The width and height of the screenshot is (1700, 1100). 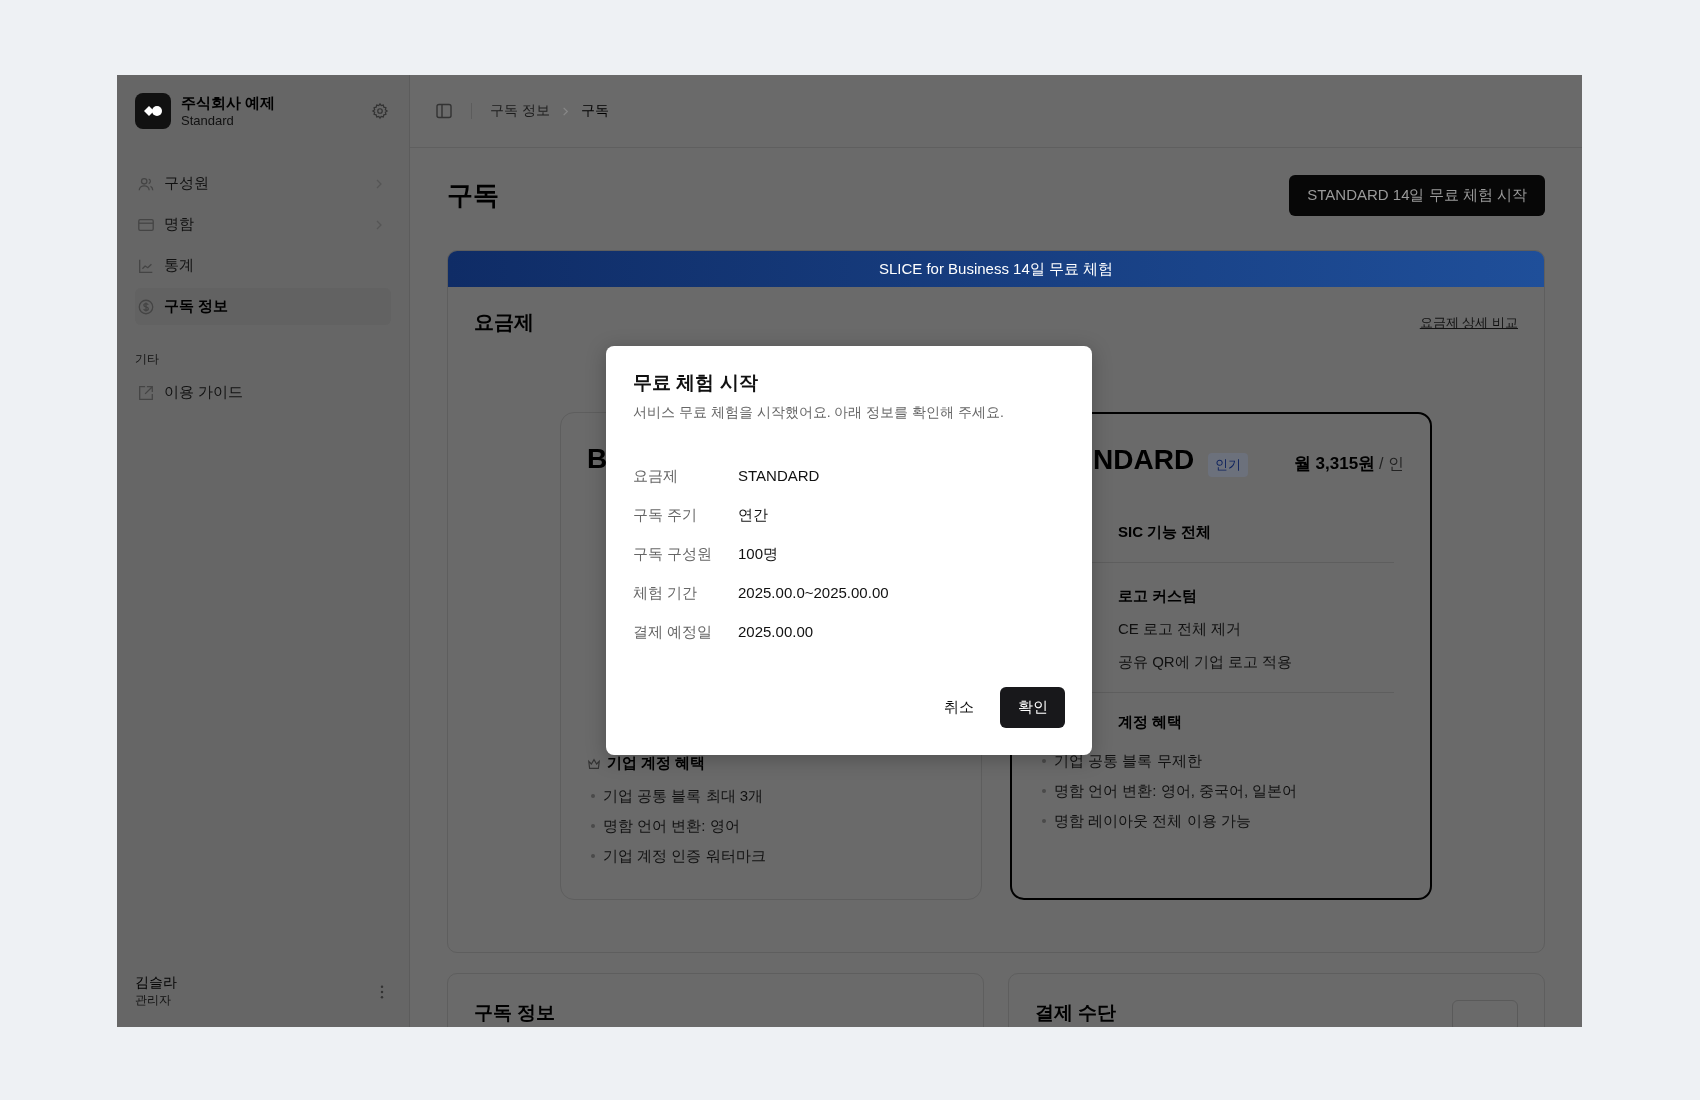 I want to click on field-label: 체험 기간, so click(x=666, y=593).